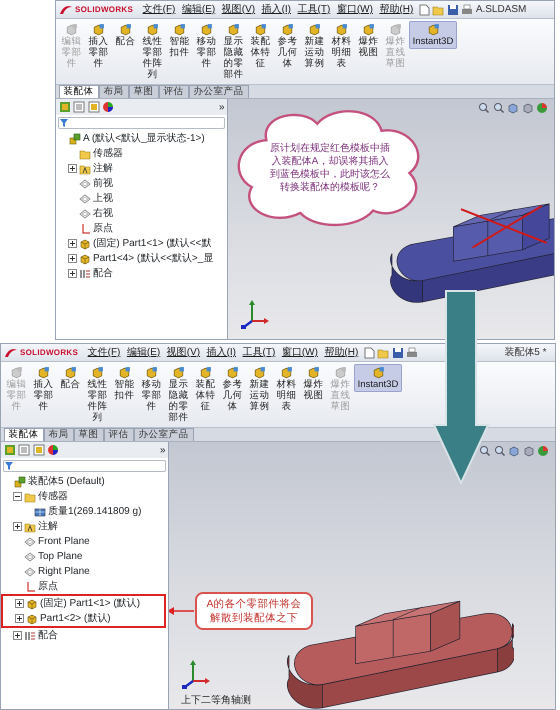 Image resolution: width=560 pixels, height=710 pixels. I want to click on tree-item: Top Plane, so click(60, 556).